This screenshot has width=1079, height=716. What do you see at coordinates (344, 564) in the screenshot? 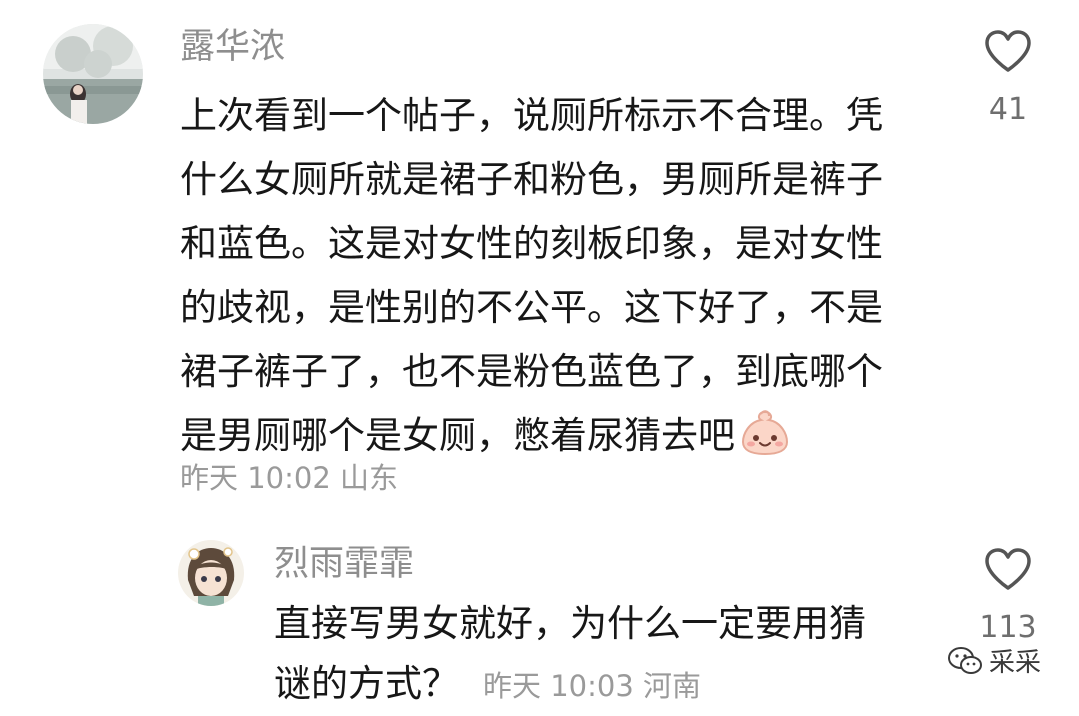
I see `username: 烈雨霏霏` at bounding box center [344, 564].